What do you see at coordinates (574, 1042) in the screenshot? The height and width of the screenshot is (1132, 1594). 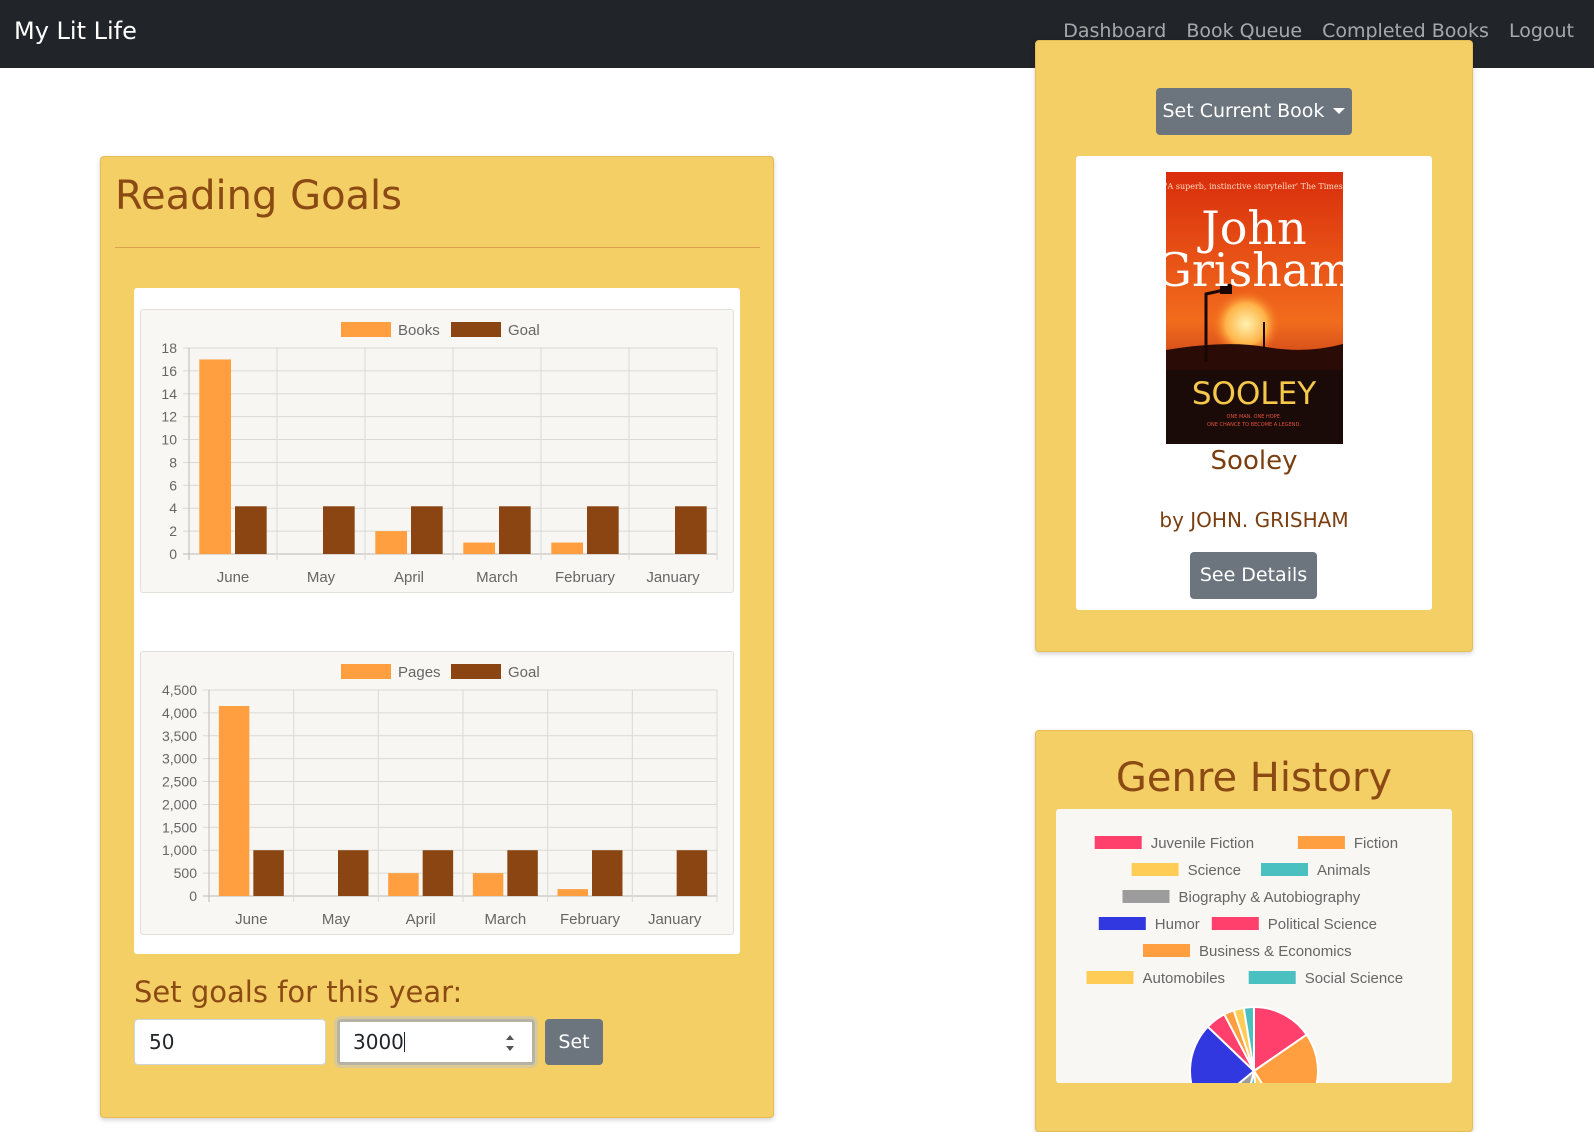 I see `set-goals-button: Set` at bounding box center [574, 1042].